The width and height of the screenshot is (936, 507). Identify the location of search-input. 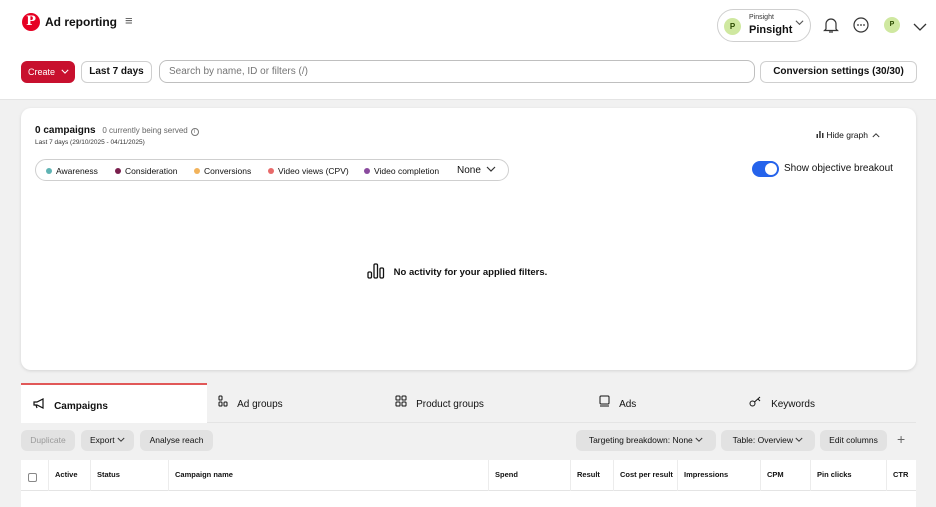
(457, 71).